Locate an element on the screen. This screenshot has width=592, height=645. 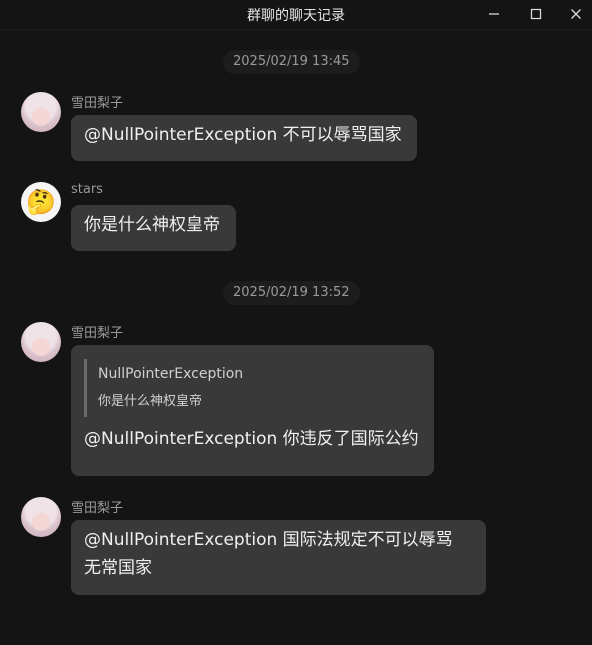
quoted-message: NullPointerException 你是什么神权皇帝 is located at coordinates (252, 388).